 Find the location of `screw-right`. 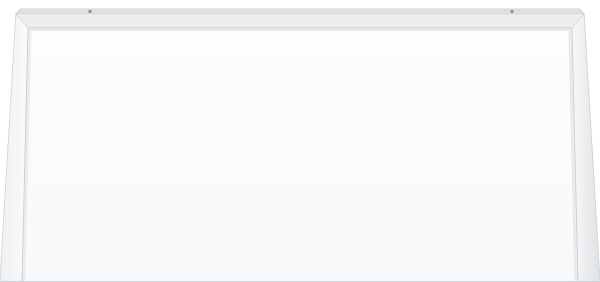

screw-right is located at coordinates (512, 11).